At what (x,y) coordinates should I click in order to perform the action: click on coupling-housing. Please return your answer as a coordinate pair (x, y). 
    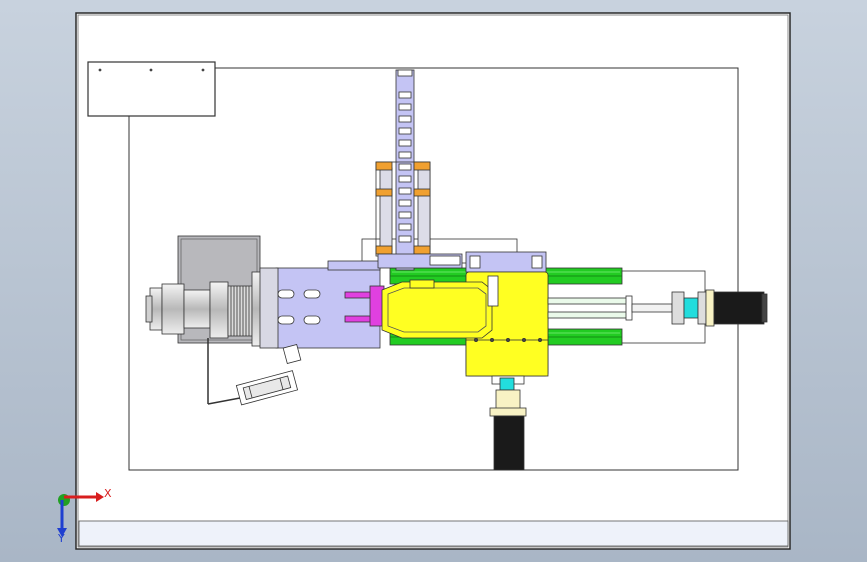
    Looking at the image, I should click on (678, 308).